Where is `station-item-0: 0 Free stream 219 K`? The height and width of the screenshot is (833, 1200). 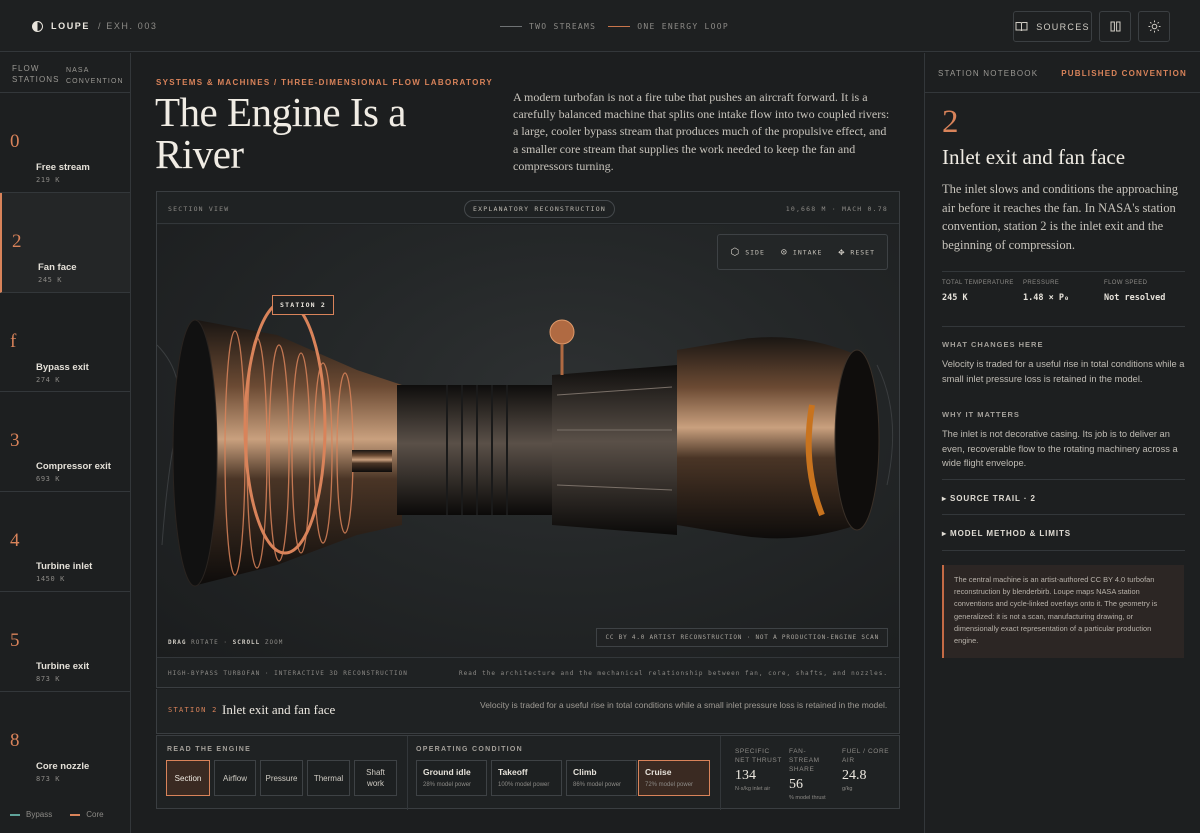
station-item-0: 0 Free stream 219 K is located at coordinates (65, 143).